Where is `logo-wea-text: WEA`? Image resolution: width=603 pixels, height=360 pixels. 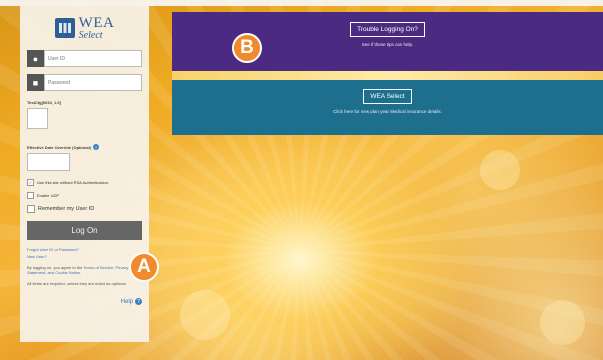
logo-wea-text: WEA is located at coordinates (96, 22).